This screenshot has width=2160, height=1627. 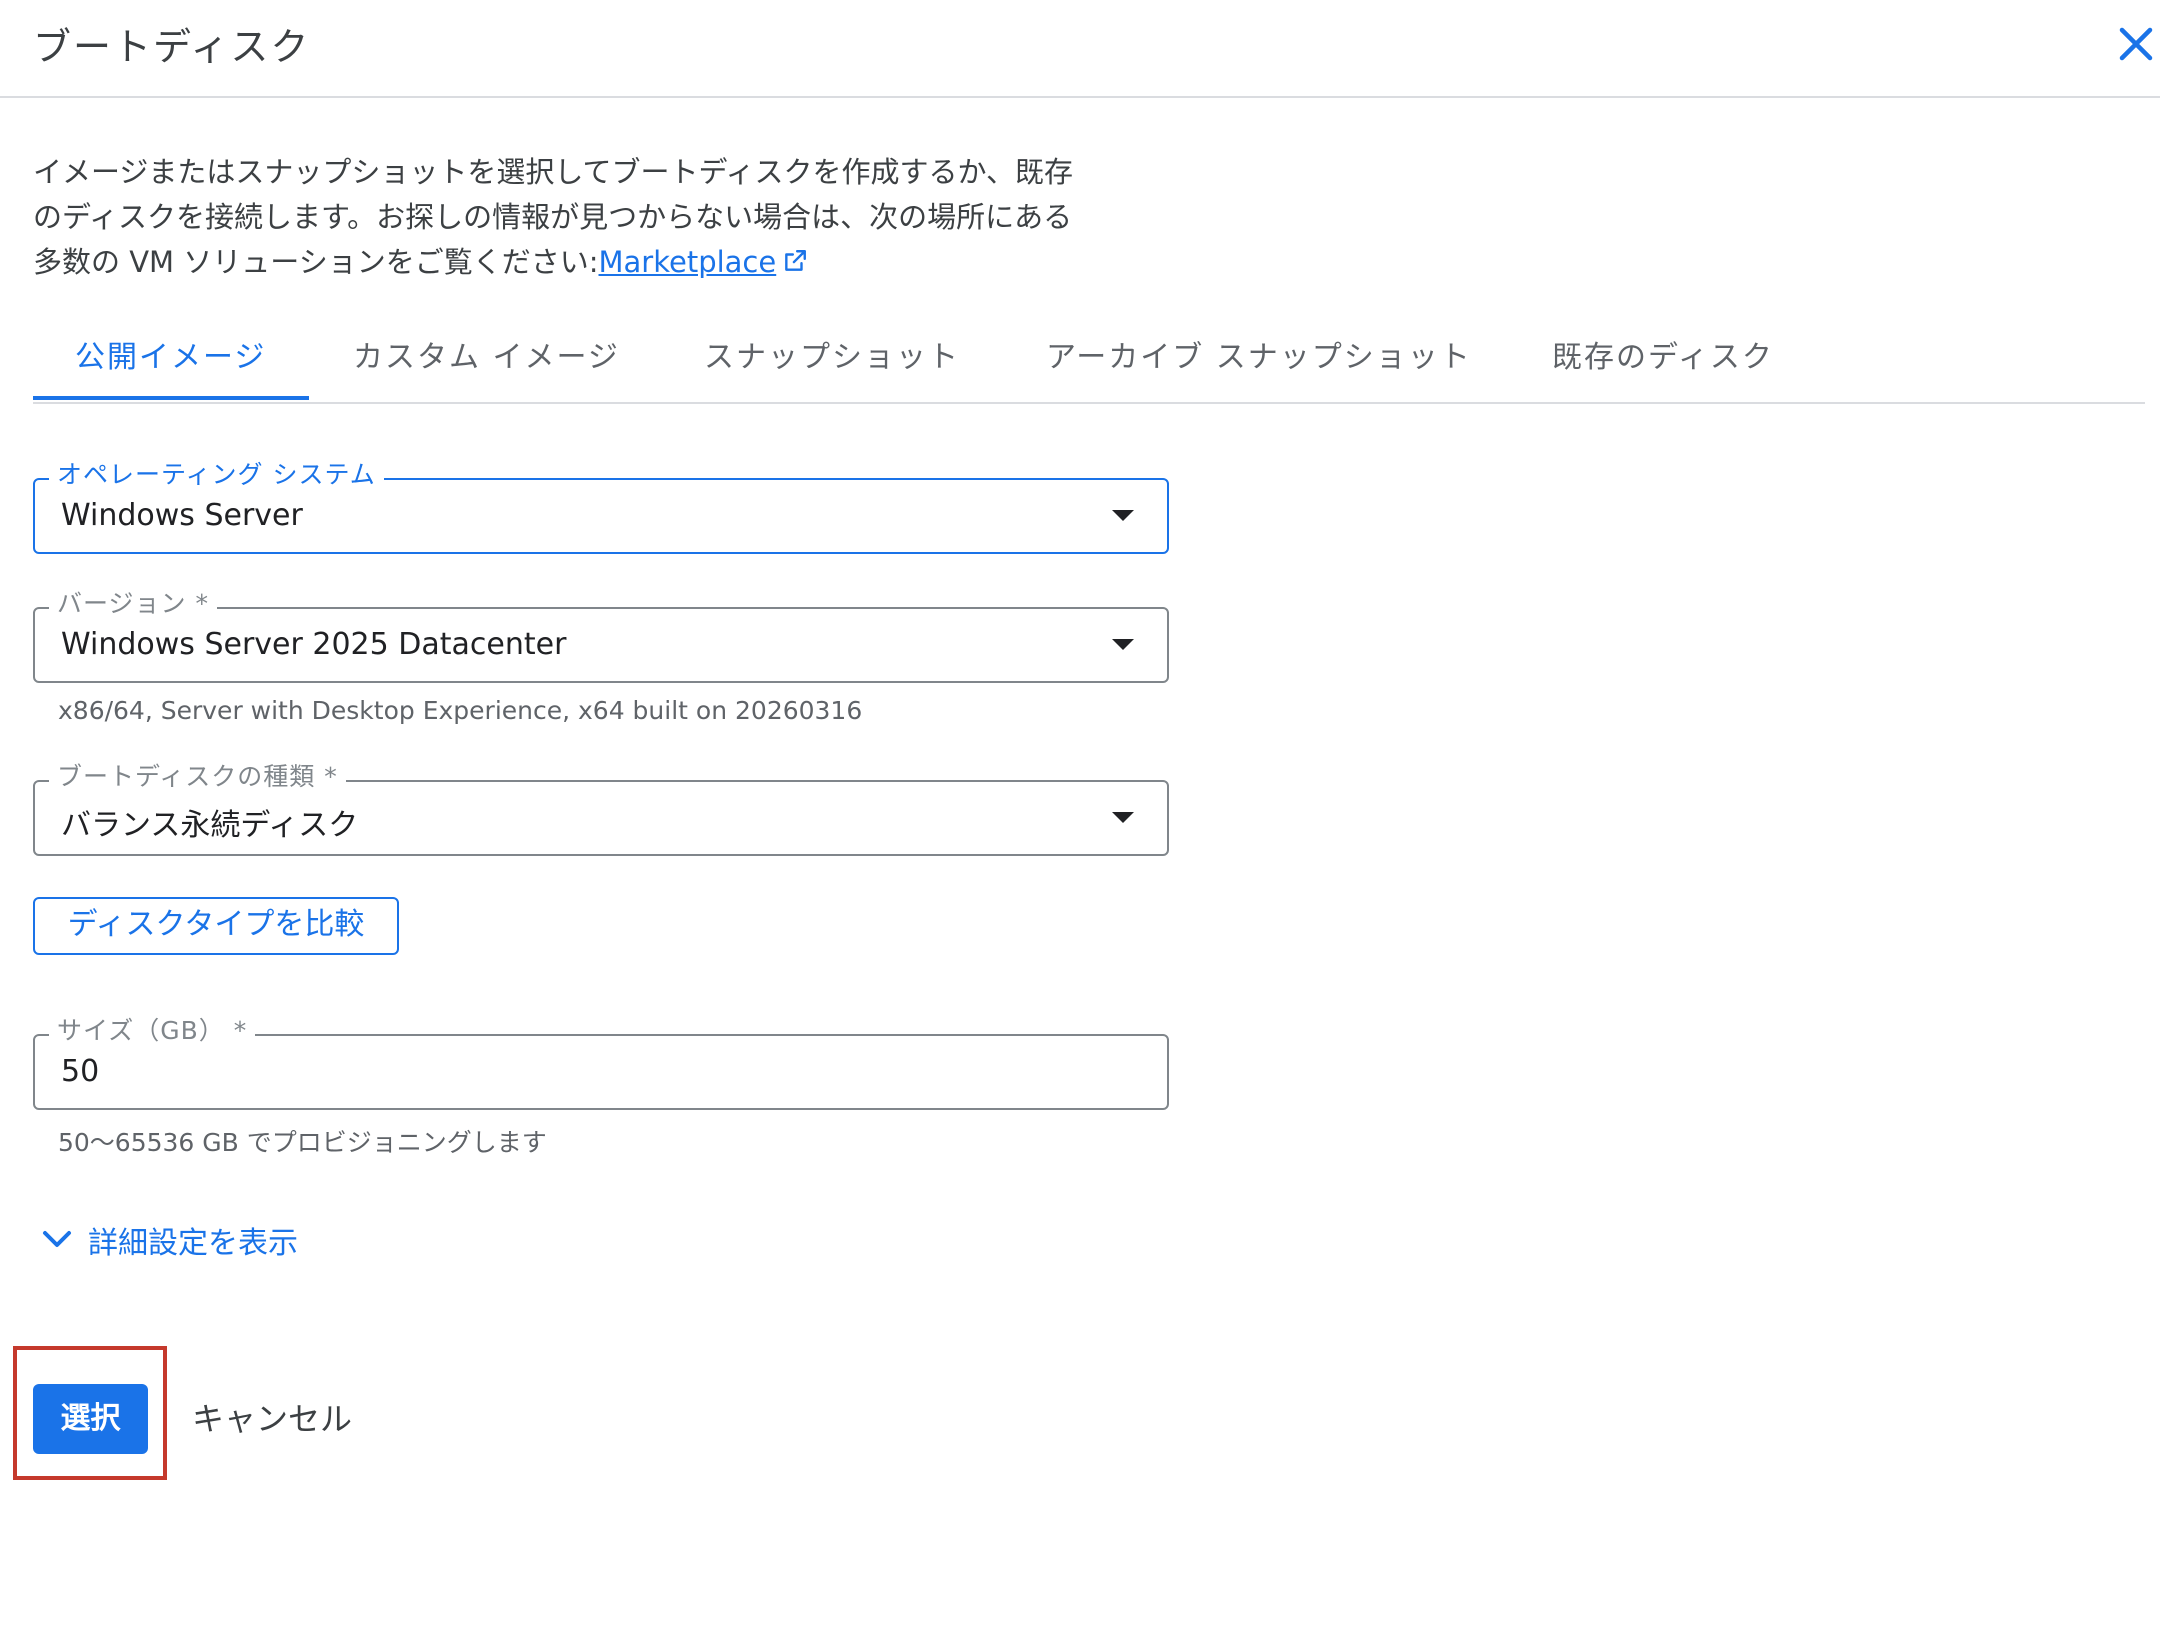 What do you see at coordinates (601, 1063) in the screenshot?
I see `size-input: サイズ（GB） * 50` at bounding box center [601, 1063].